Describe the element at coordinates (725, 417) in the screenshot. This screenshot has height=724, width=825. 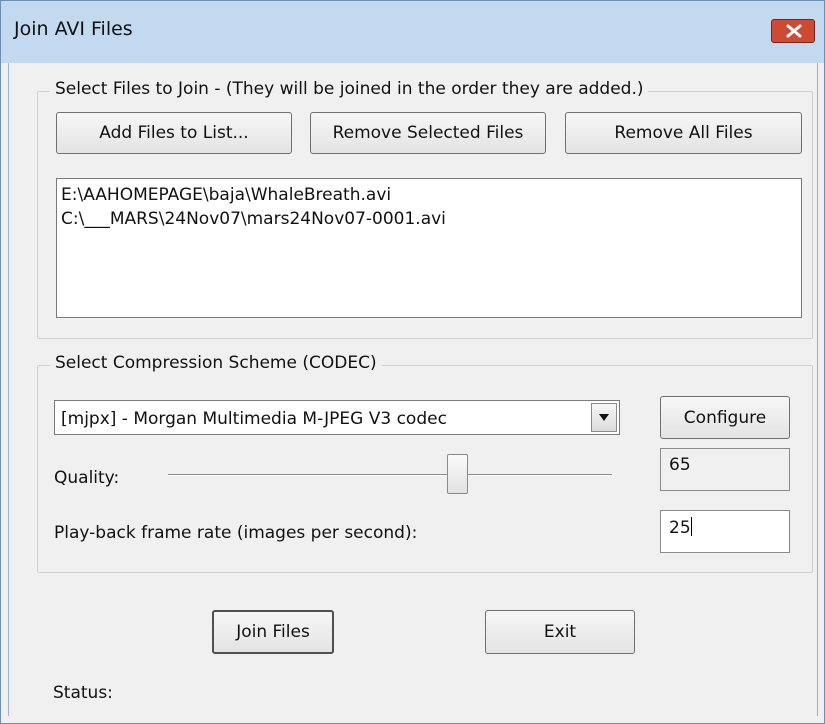
I see `configure-button: Configure` at that location.